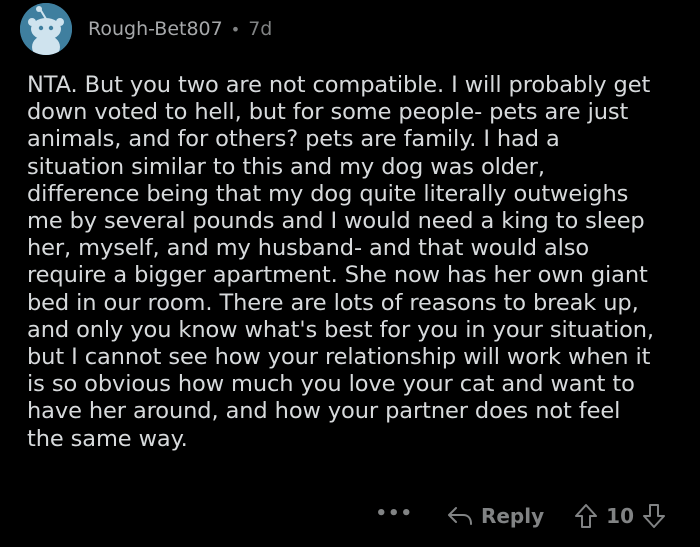  I want to click on downvote-icon, so click(654, 516).